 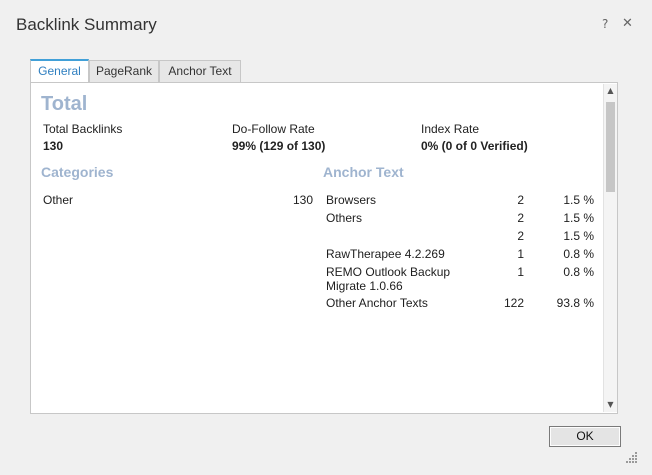 I want to click on scroll-up-icon: ▲, so click(x=610, y=91).